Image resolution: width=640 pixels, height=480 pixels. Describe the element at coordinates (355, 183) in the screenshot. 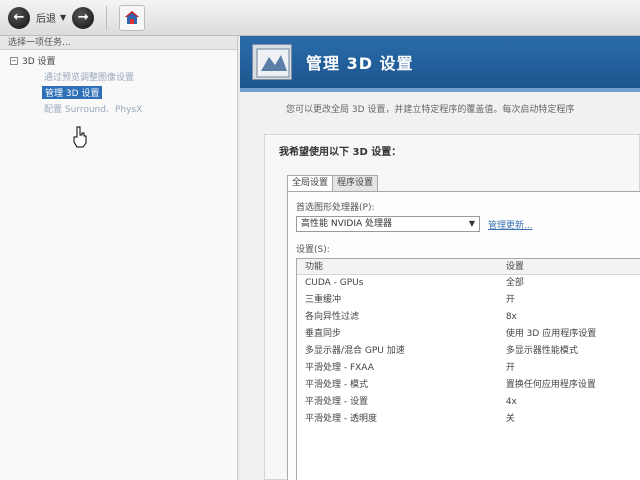

I see `tab-program-settings: 程序设置` at that location.